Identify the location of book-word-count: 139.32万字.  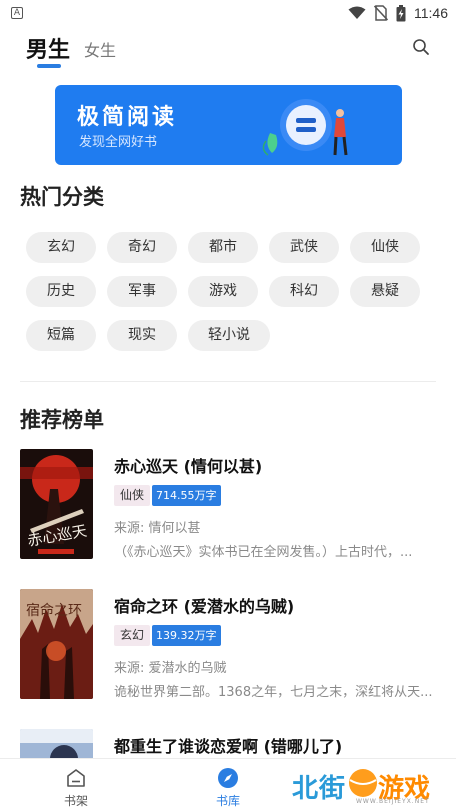
(186, 635).